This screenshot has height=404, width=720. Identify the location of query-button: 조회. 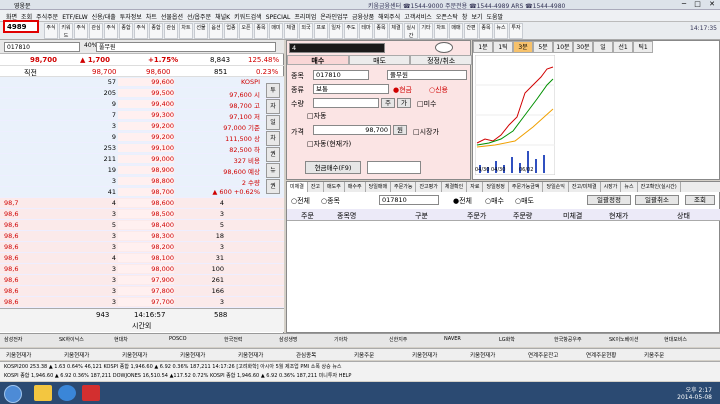
(700, 200).